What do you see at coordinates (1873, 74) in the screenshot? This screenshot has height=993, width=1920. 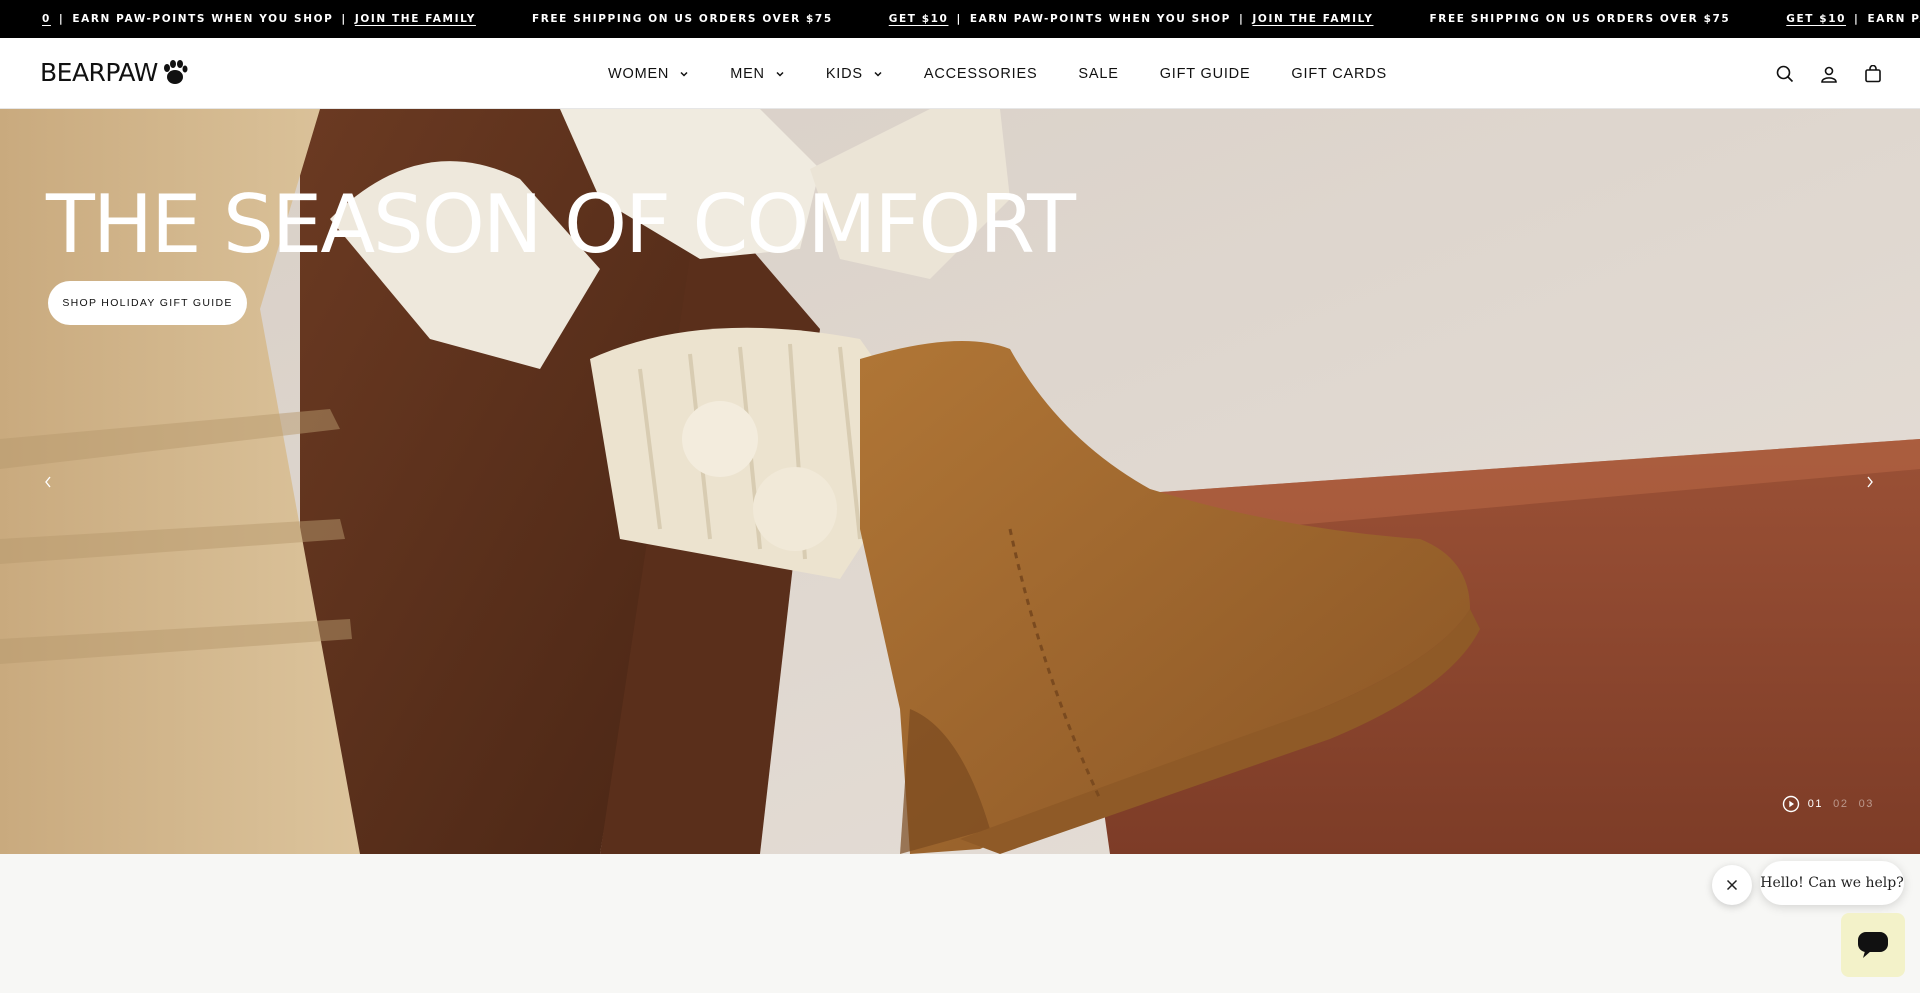 I see `cart-icon` at bounding box center [1873, 74].